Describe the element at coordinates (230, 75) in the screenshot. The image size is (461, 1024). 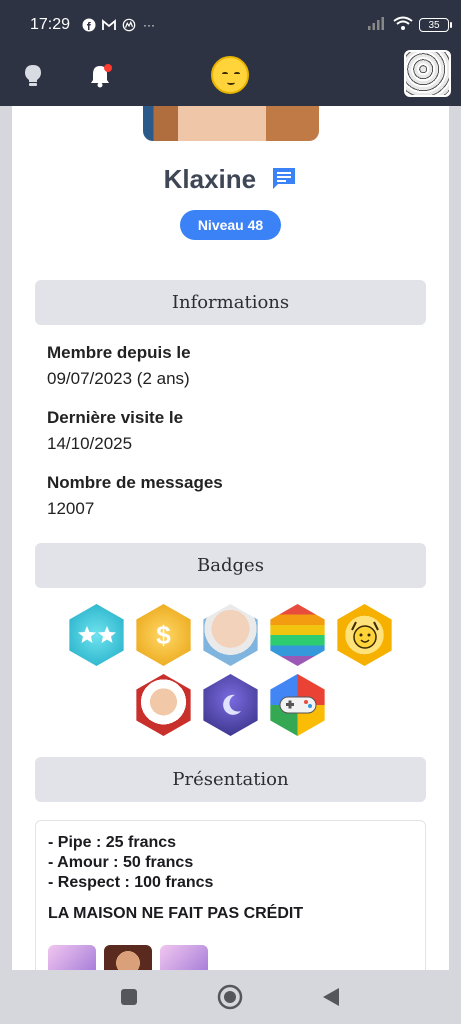
I see `smiley-logo` at that location.